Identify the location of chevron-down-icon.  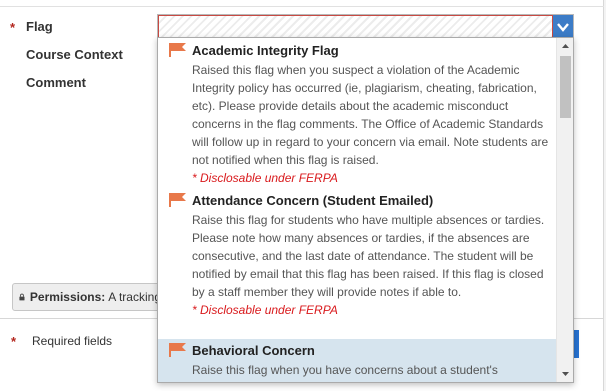
(563, 27).